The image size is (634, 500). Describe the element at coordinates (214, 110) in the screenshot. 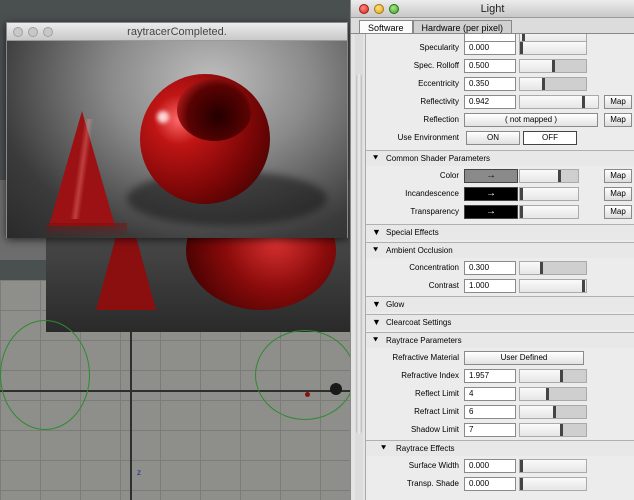

I see `sphere-opening` at that location.